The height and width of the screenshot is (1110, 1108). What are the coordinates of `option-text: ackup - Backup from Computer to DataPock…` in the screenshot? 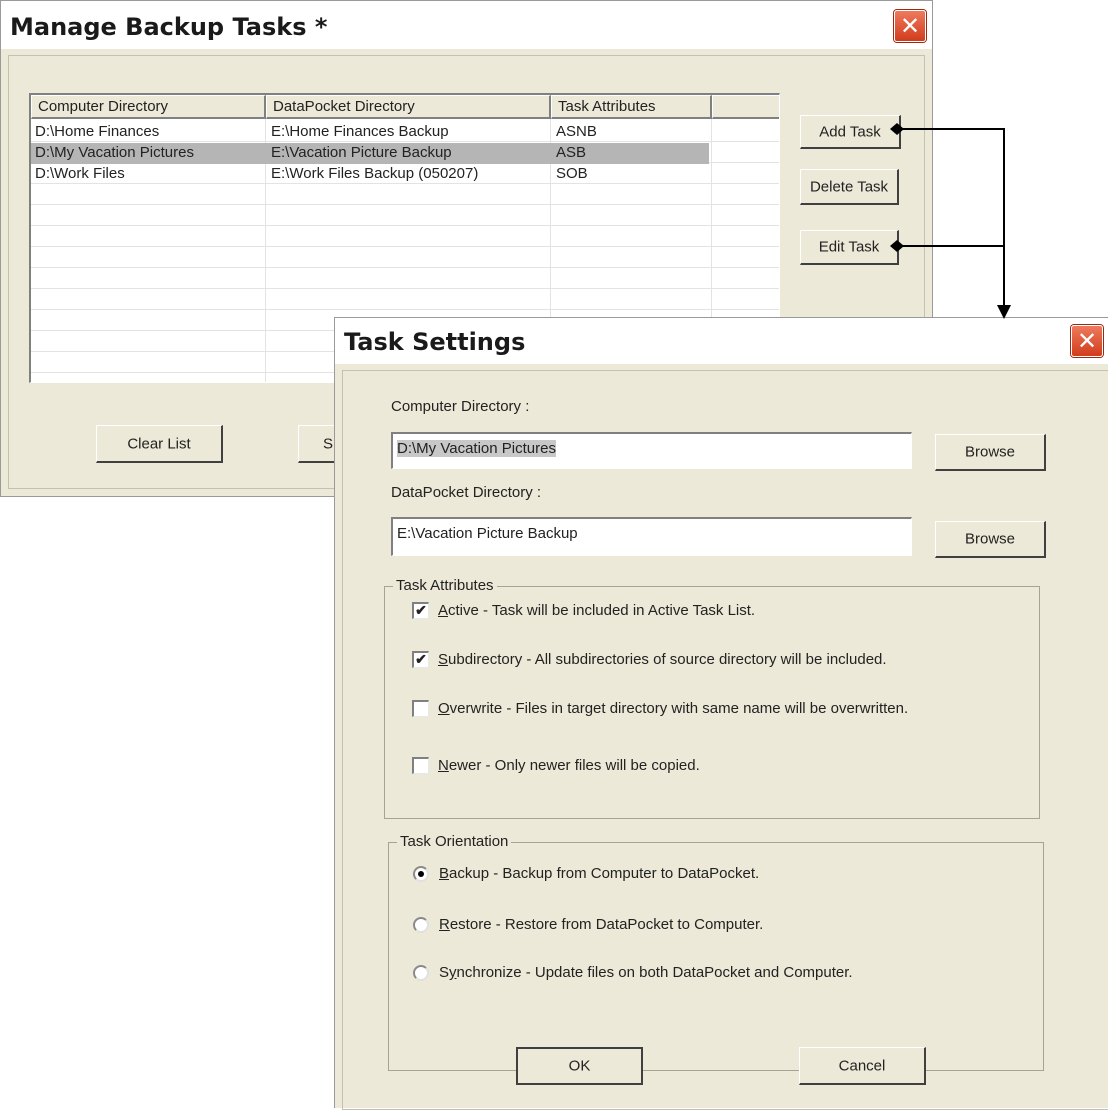 It's located at (604, 873).